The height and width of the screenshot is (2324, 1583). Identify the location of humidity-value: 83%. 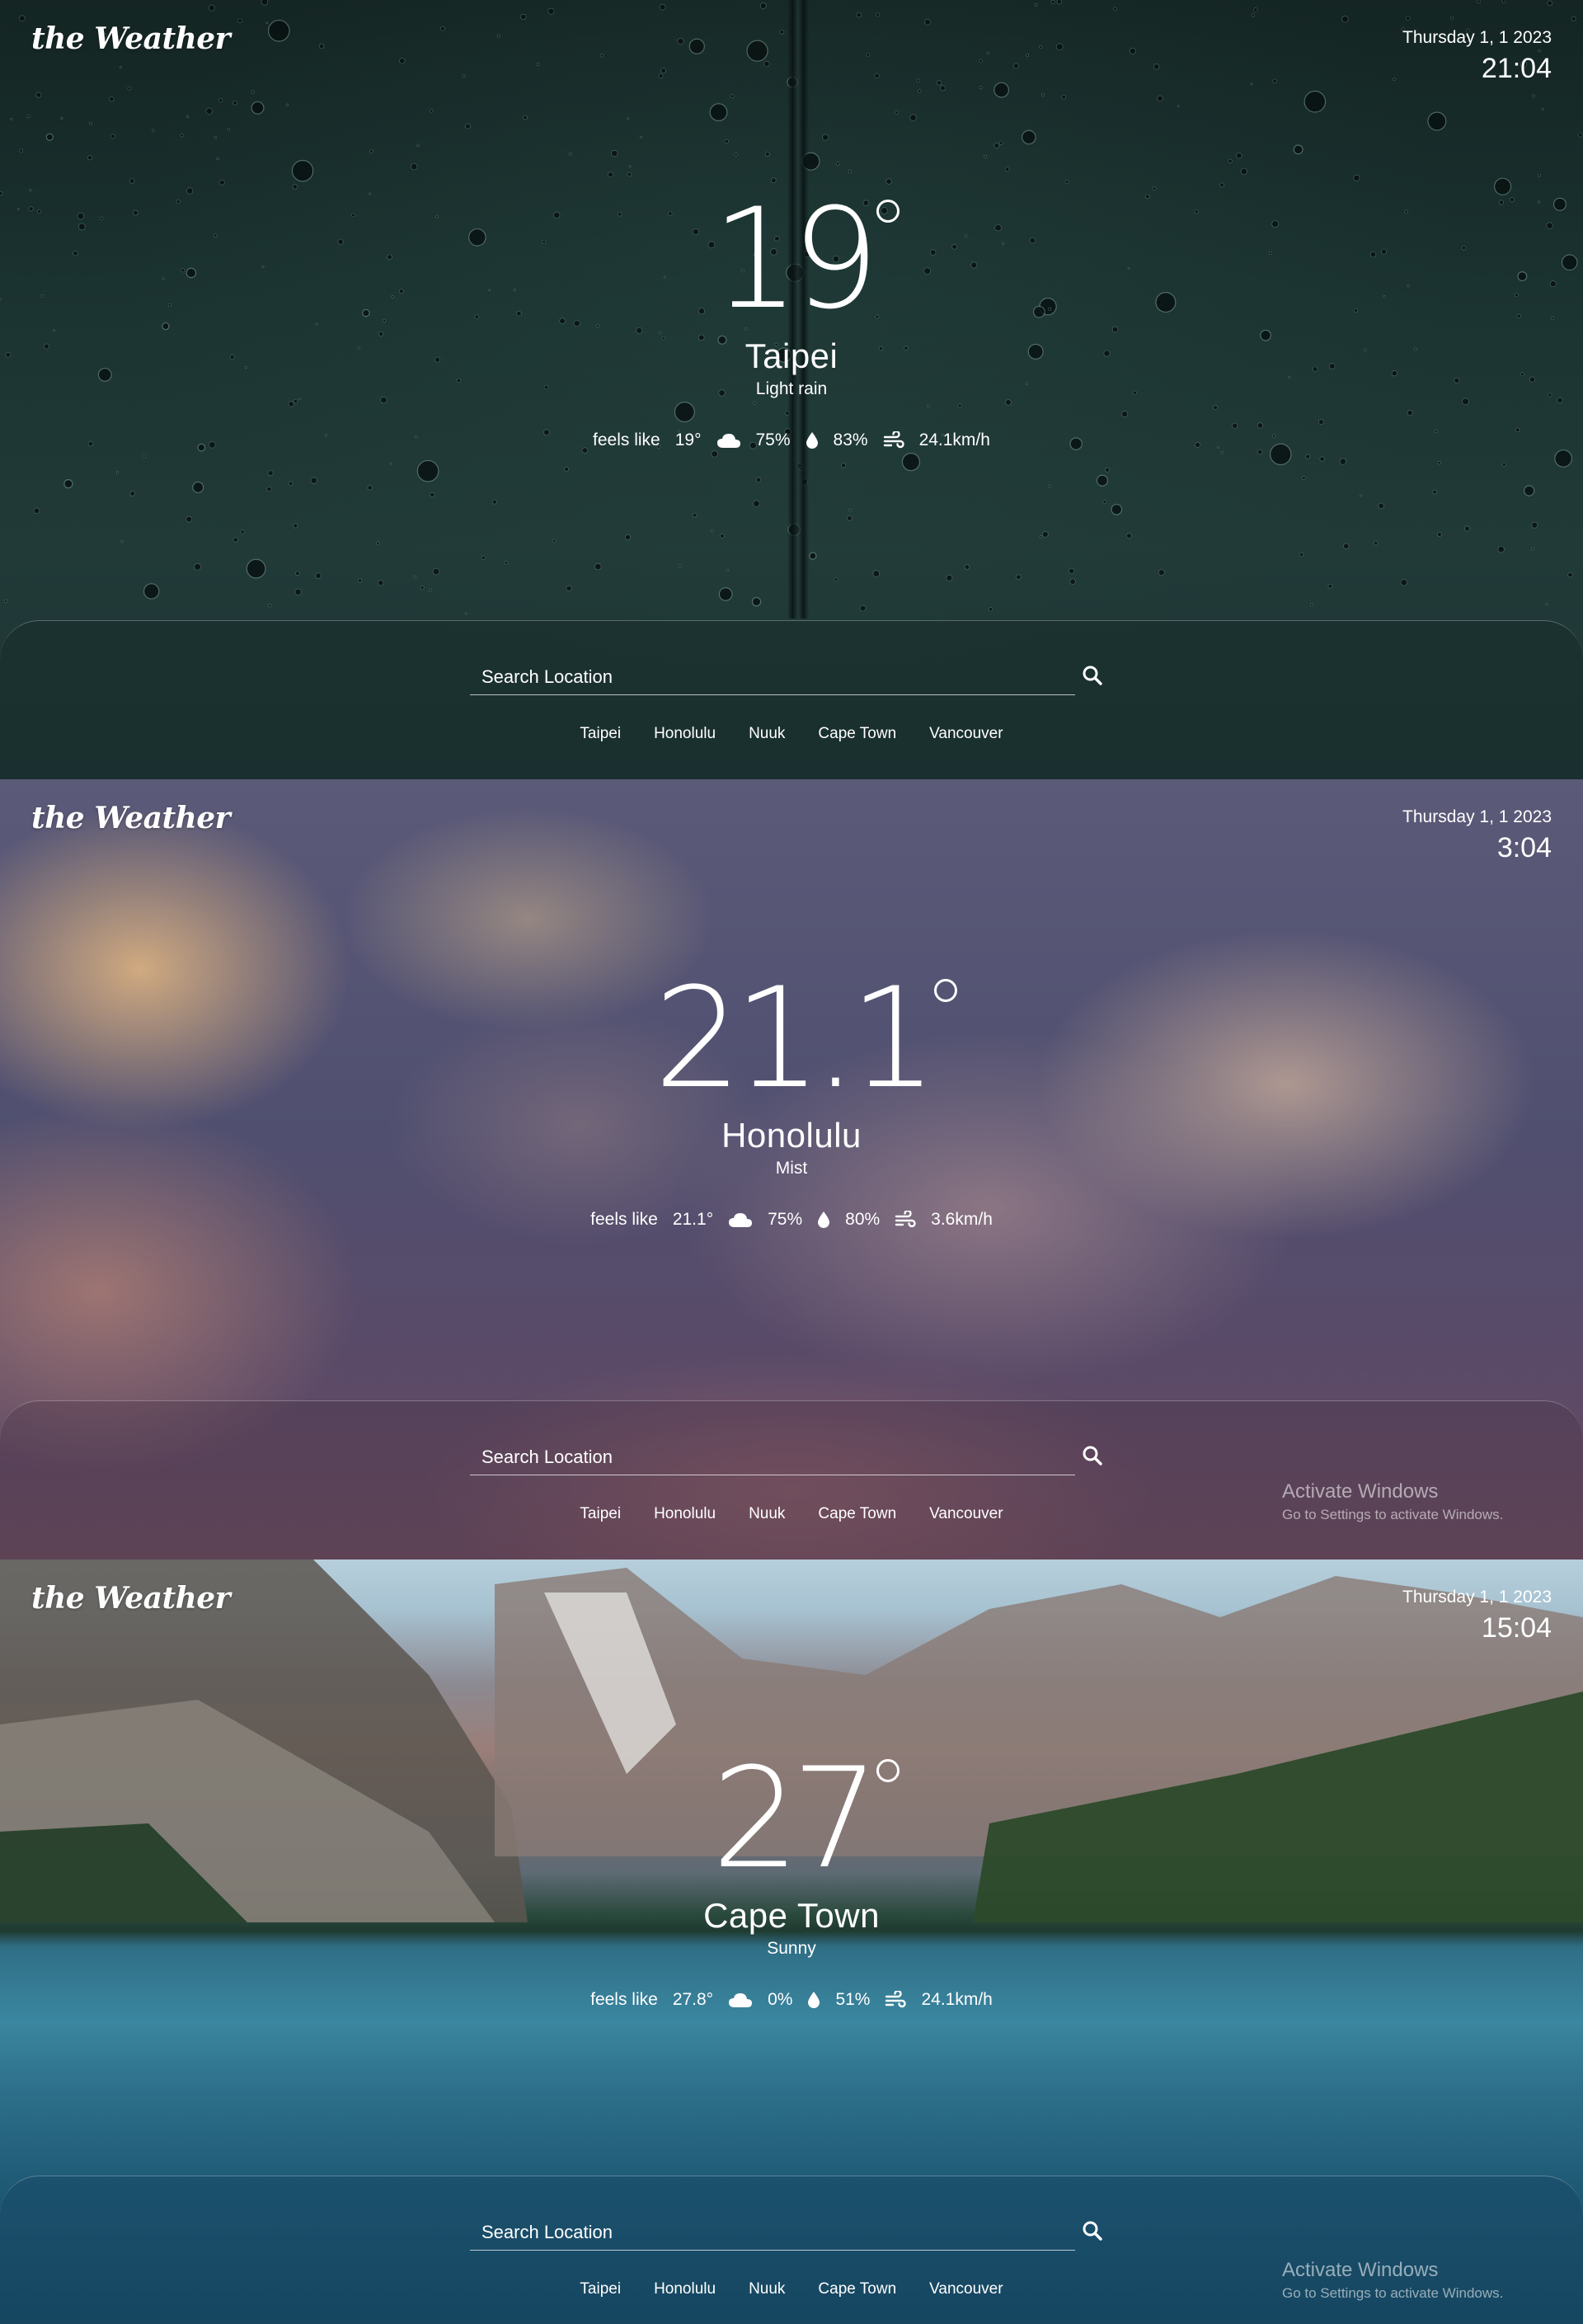
(851, 440).